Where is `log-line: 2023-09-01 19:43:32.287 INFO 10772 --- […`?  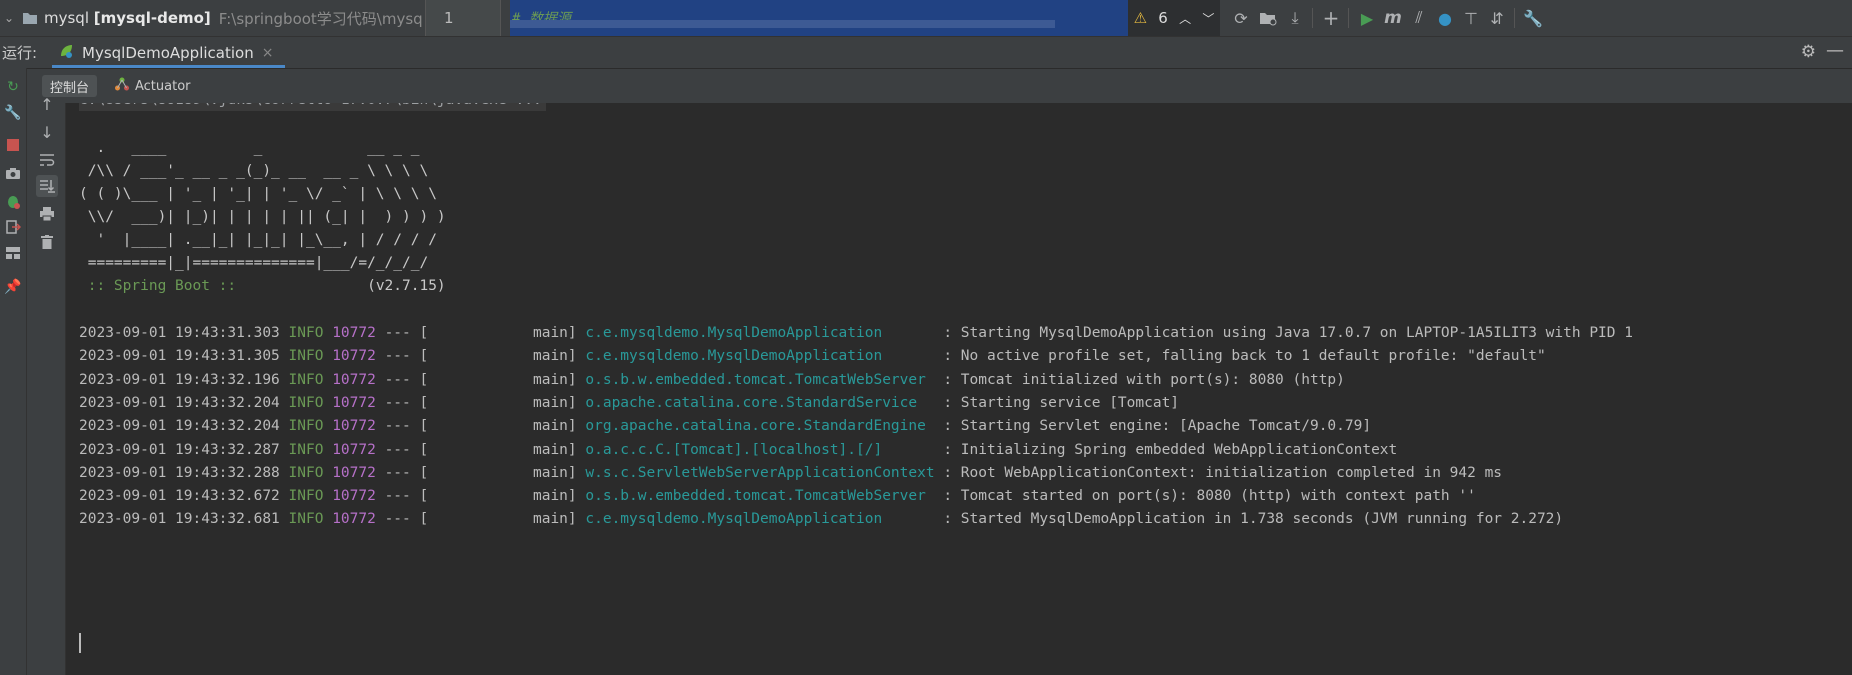
log-line: 2023-09-01 19:43:32.287 INFO 10772 --- [… is located at coordinates (738, 450).